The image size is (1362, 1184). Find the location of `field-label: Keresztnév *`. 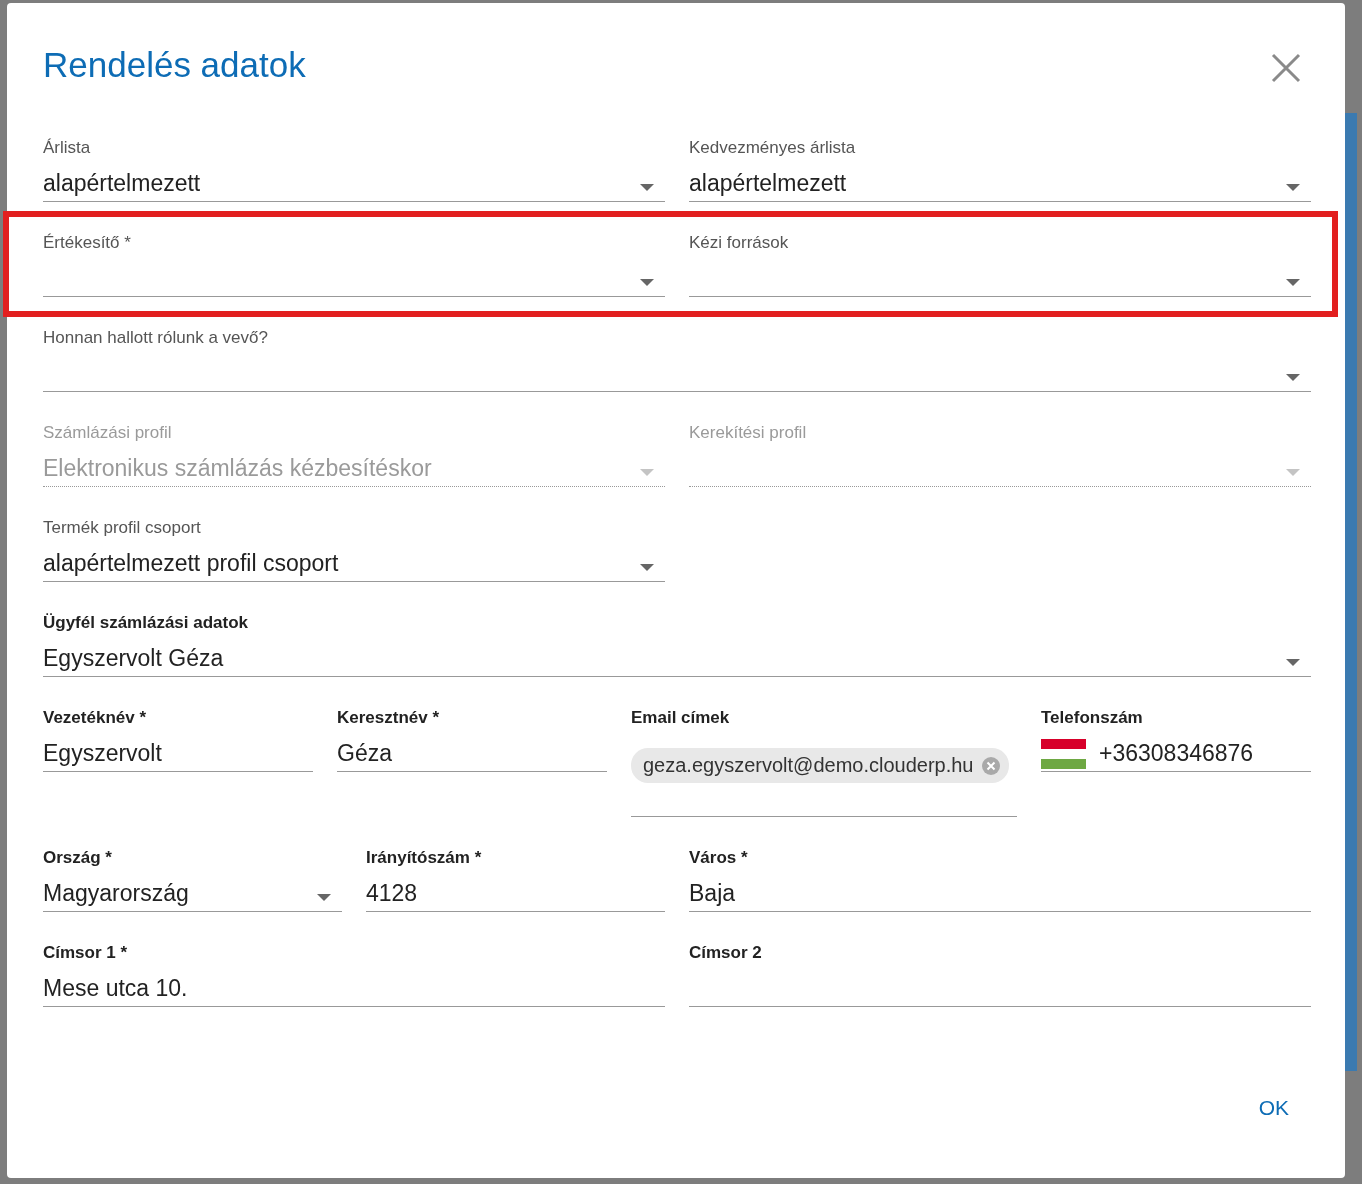

field-label: Keresztnév * is located at coordinates (389, 718).